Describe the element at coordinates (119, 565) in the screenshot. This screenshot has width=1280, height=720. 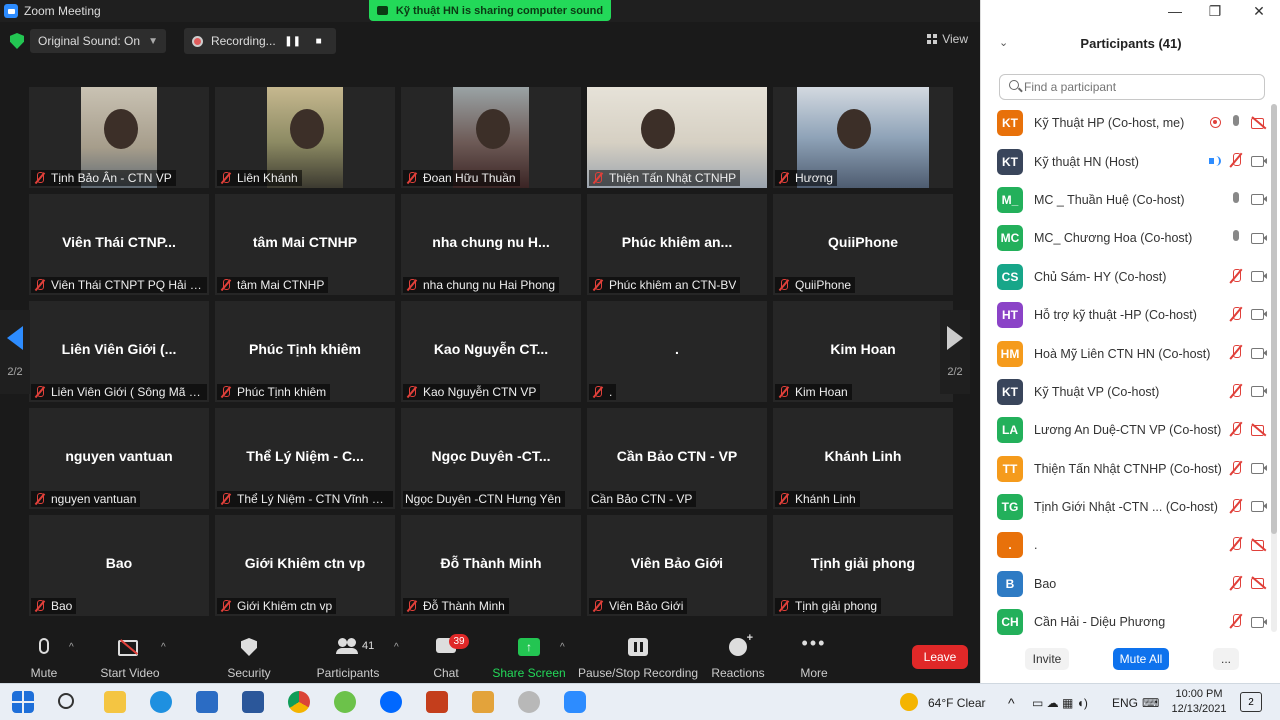
I see `participant-tile: Bao Bao` at that location.